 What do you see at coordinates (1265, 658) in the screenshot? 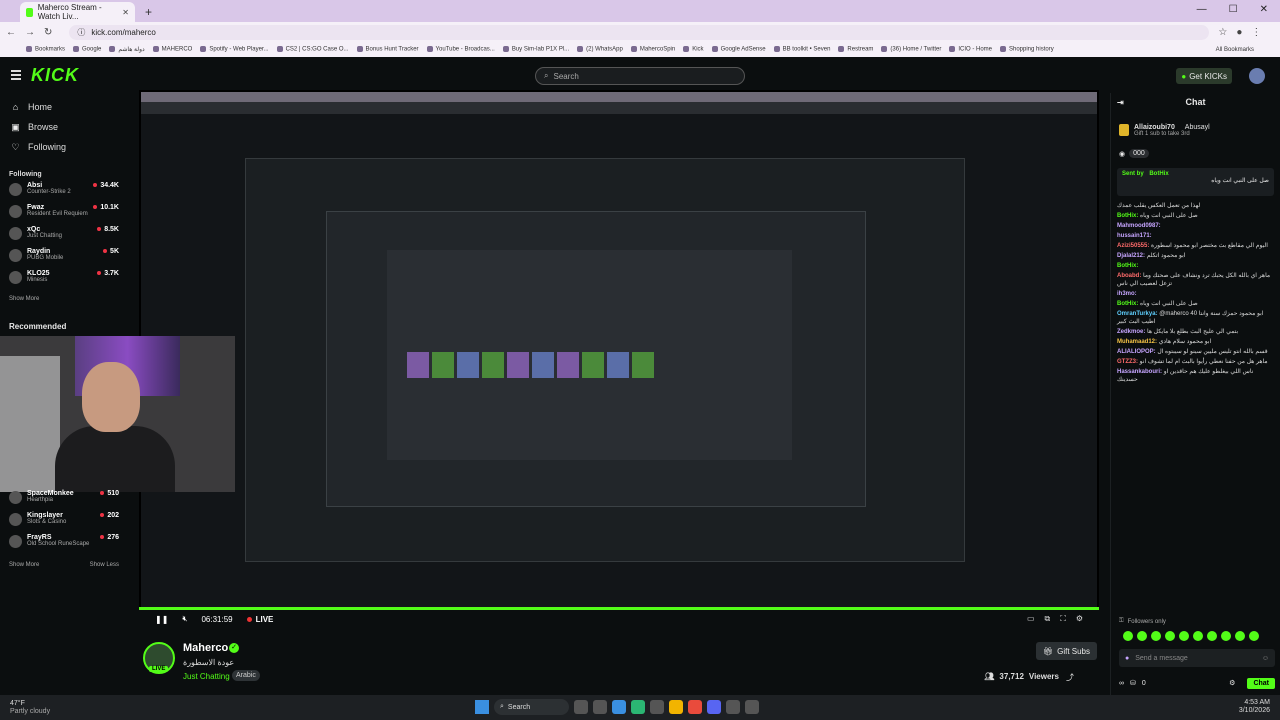
I see `emoji-icon: ☺` at bounding box center [1265, 658].